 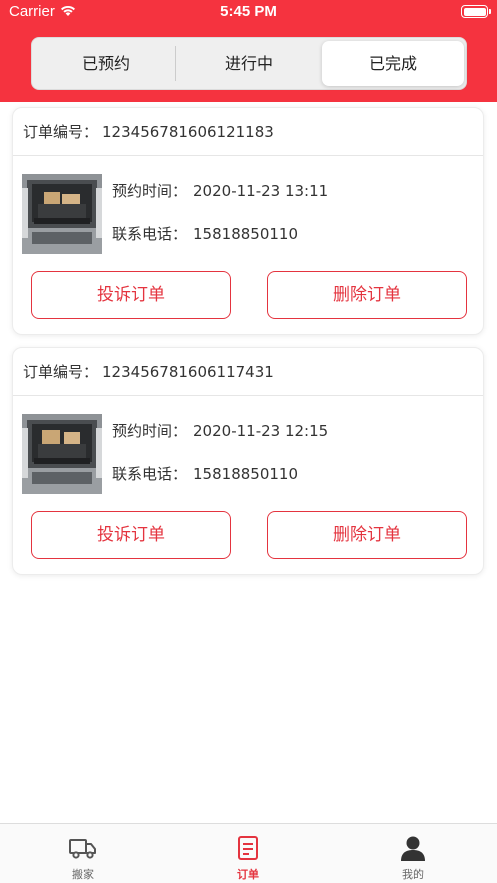 What do you see at coordinates (248, 874) in the screenshot?
I see `tab-orders-label: 订单` at bounding box center [248, 874].